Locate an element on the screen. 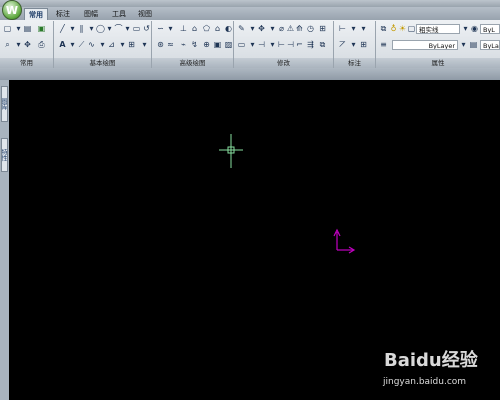  circle-icon: ◯ is located at coordinates (100, 28).